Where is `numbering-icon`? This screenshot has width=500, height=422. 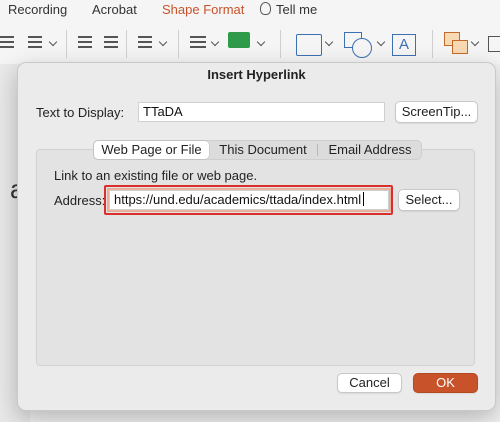 numbering-icon is located at coordinates (35, 43).